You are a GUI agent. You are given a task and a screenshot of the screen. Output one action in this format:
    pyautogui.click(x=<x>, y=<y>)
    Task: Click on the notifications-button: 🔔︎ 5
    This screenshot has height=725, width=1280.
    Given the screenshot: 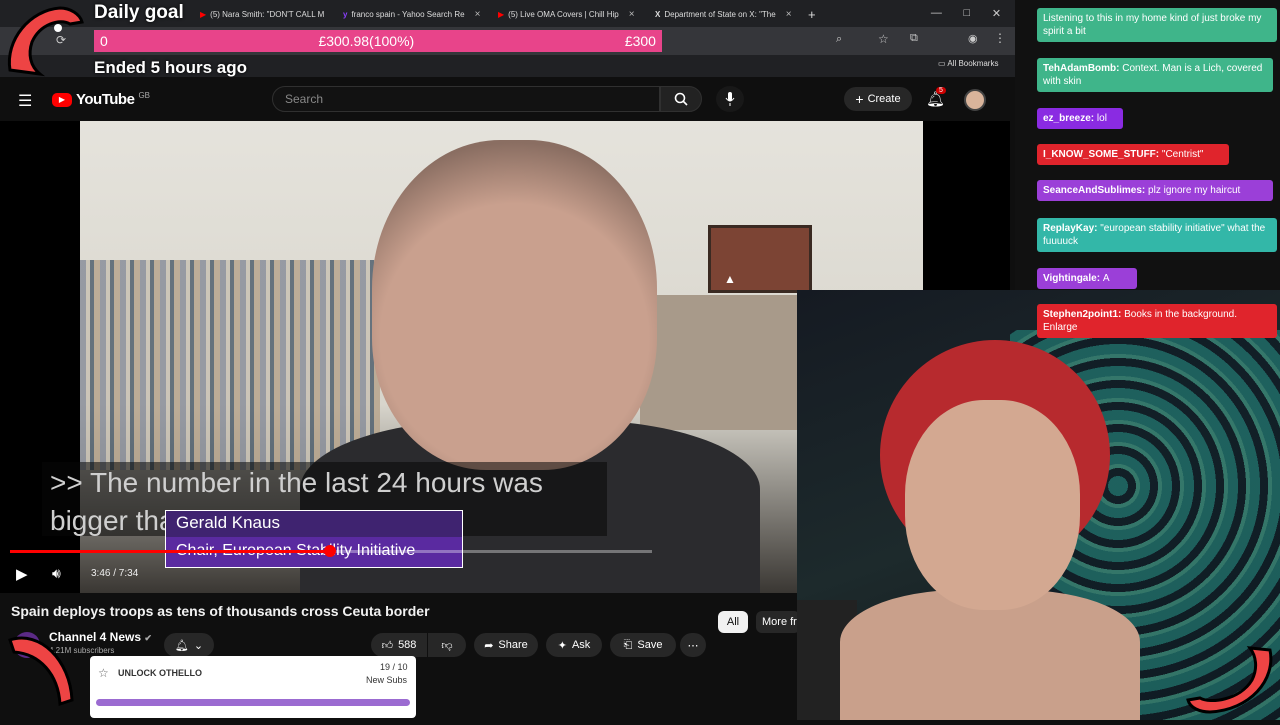 What is the action you would take?
    pyautogui.click(x=936, y=98)
    